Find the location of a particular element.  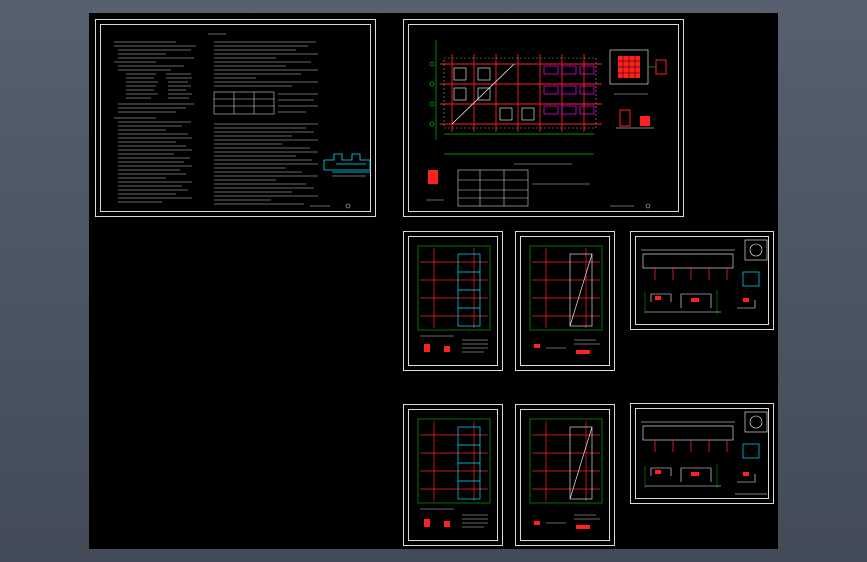

floor-plan-2-drawing is located at coordinates (566, 299).